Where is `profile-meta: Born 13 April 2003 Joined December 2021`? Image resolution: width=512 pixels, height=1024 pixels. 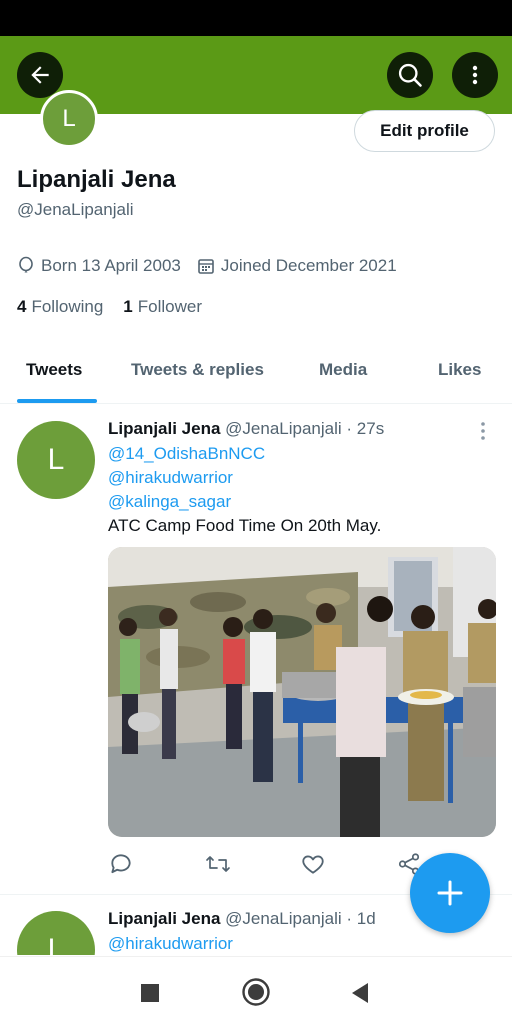 profile-meta: Born 13 April 2003 Joined December 2021 is located at coordinates (215, 266).